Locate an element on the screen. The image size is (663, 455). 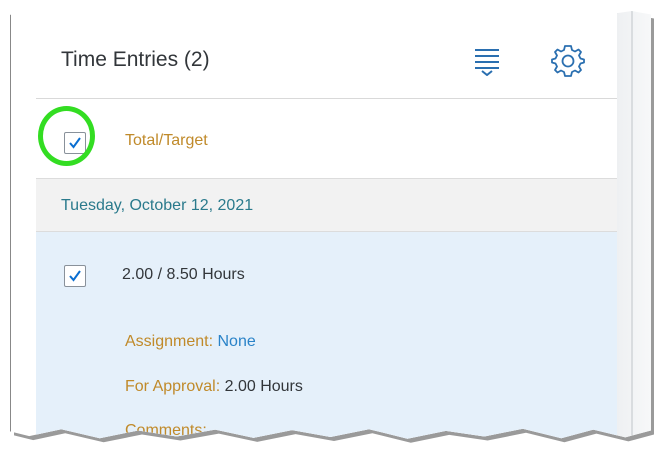
page-title: Time Entries (2) is located at coordinates (135, 59).